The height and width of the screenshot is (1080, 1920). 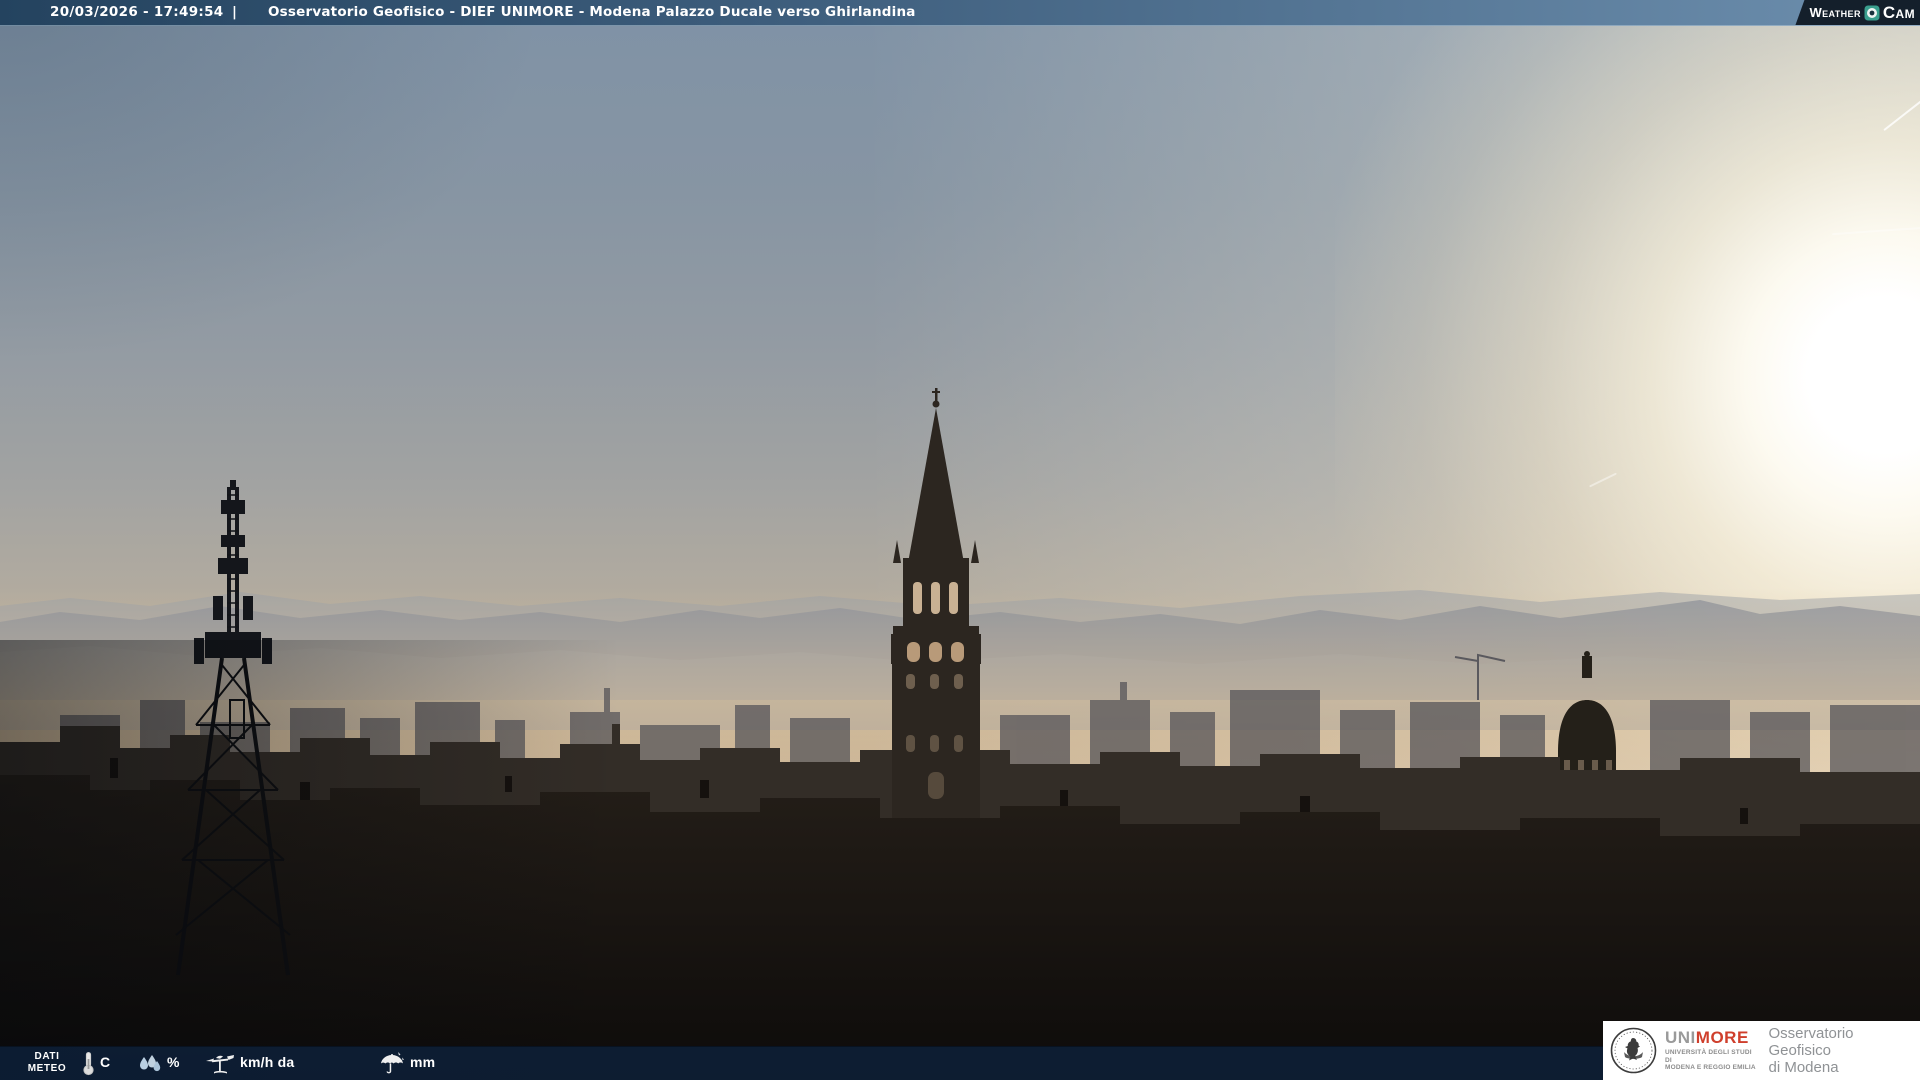 I want to click on unimore-seal-icon, so click(x=1633, y=1050).